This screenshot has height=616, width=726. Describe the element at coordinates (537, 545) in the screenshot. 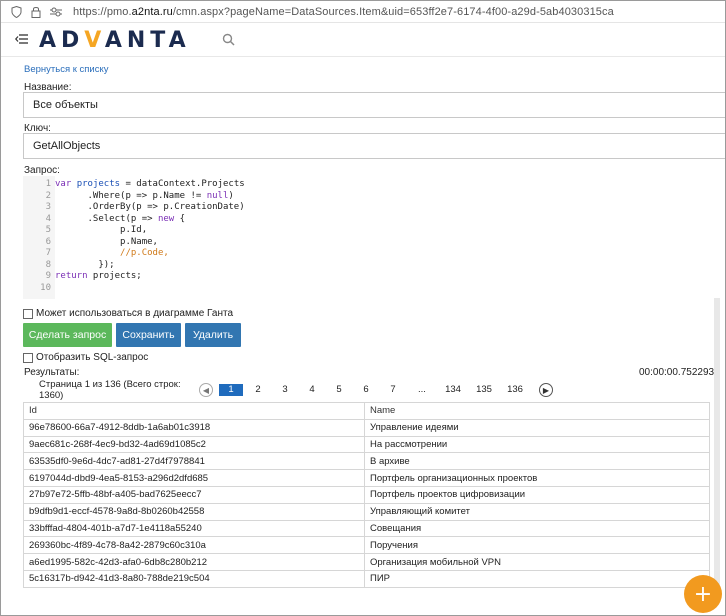

I see `cell-name: Поручения` at that location.